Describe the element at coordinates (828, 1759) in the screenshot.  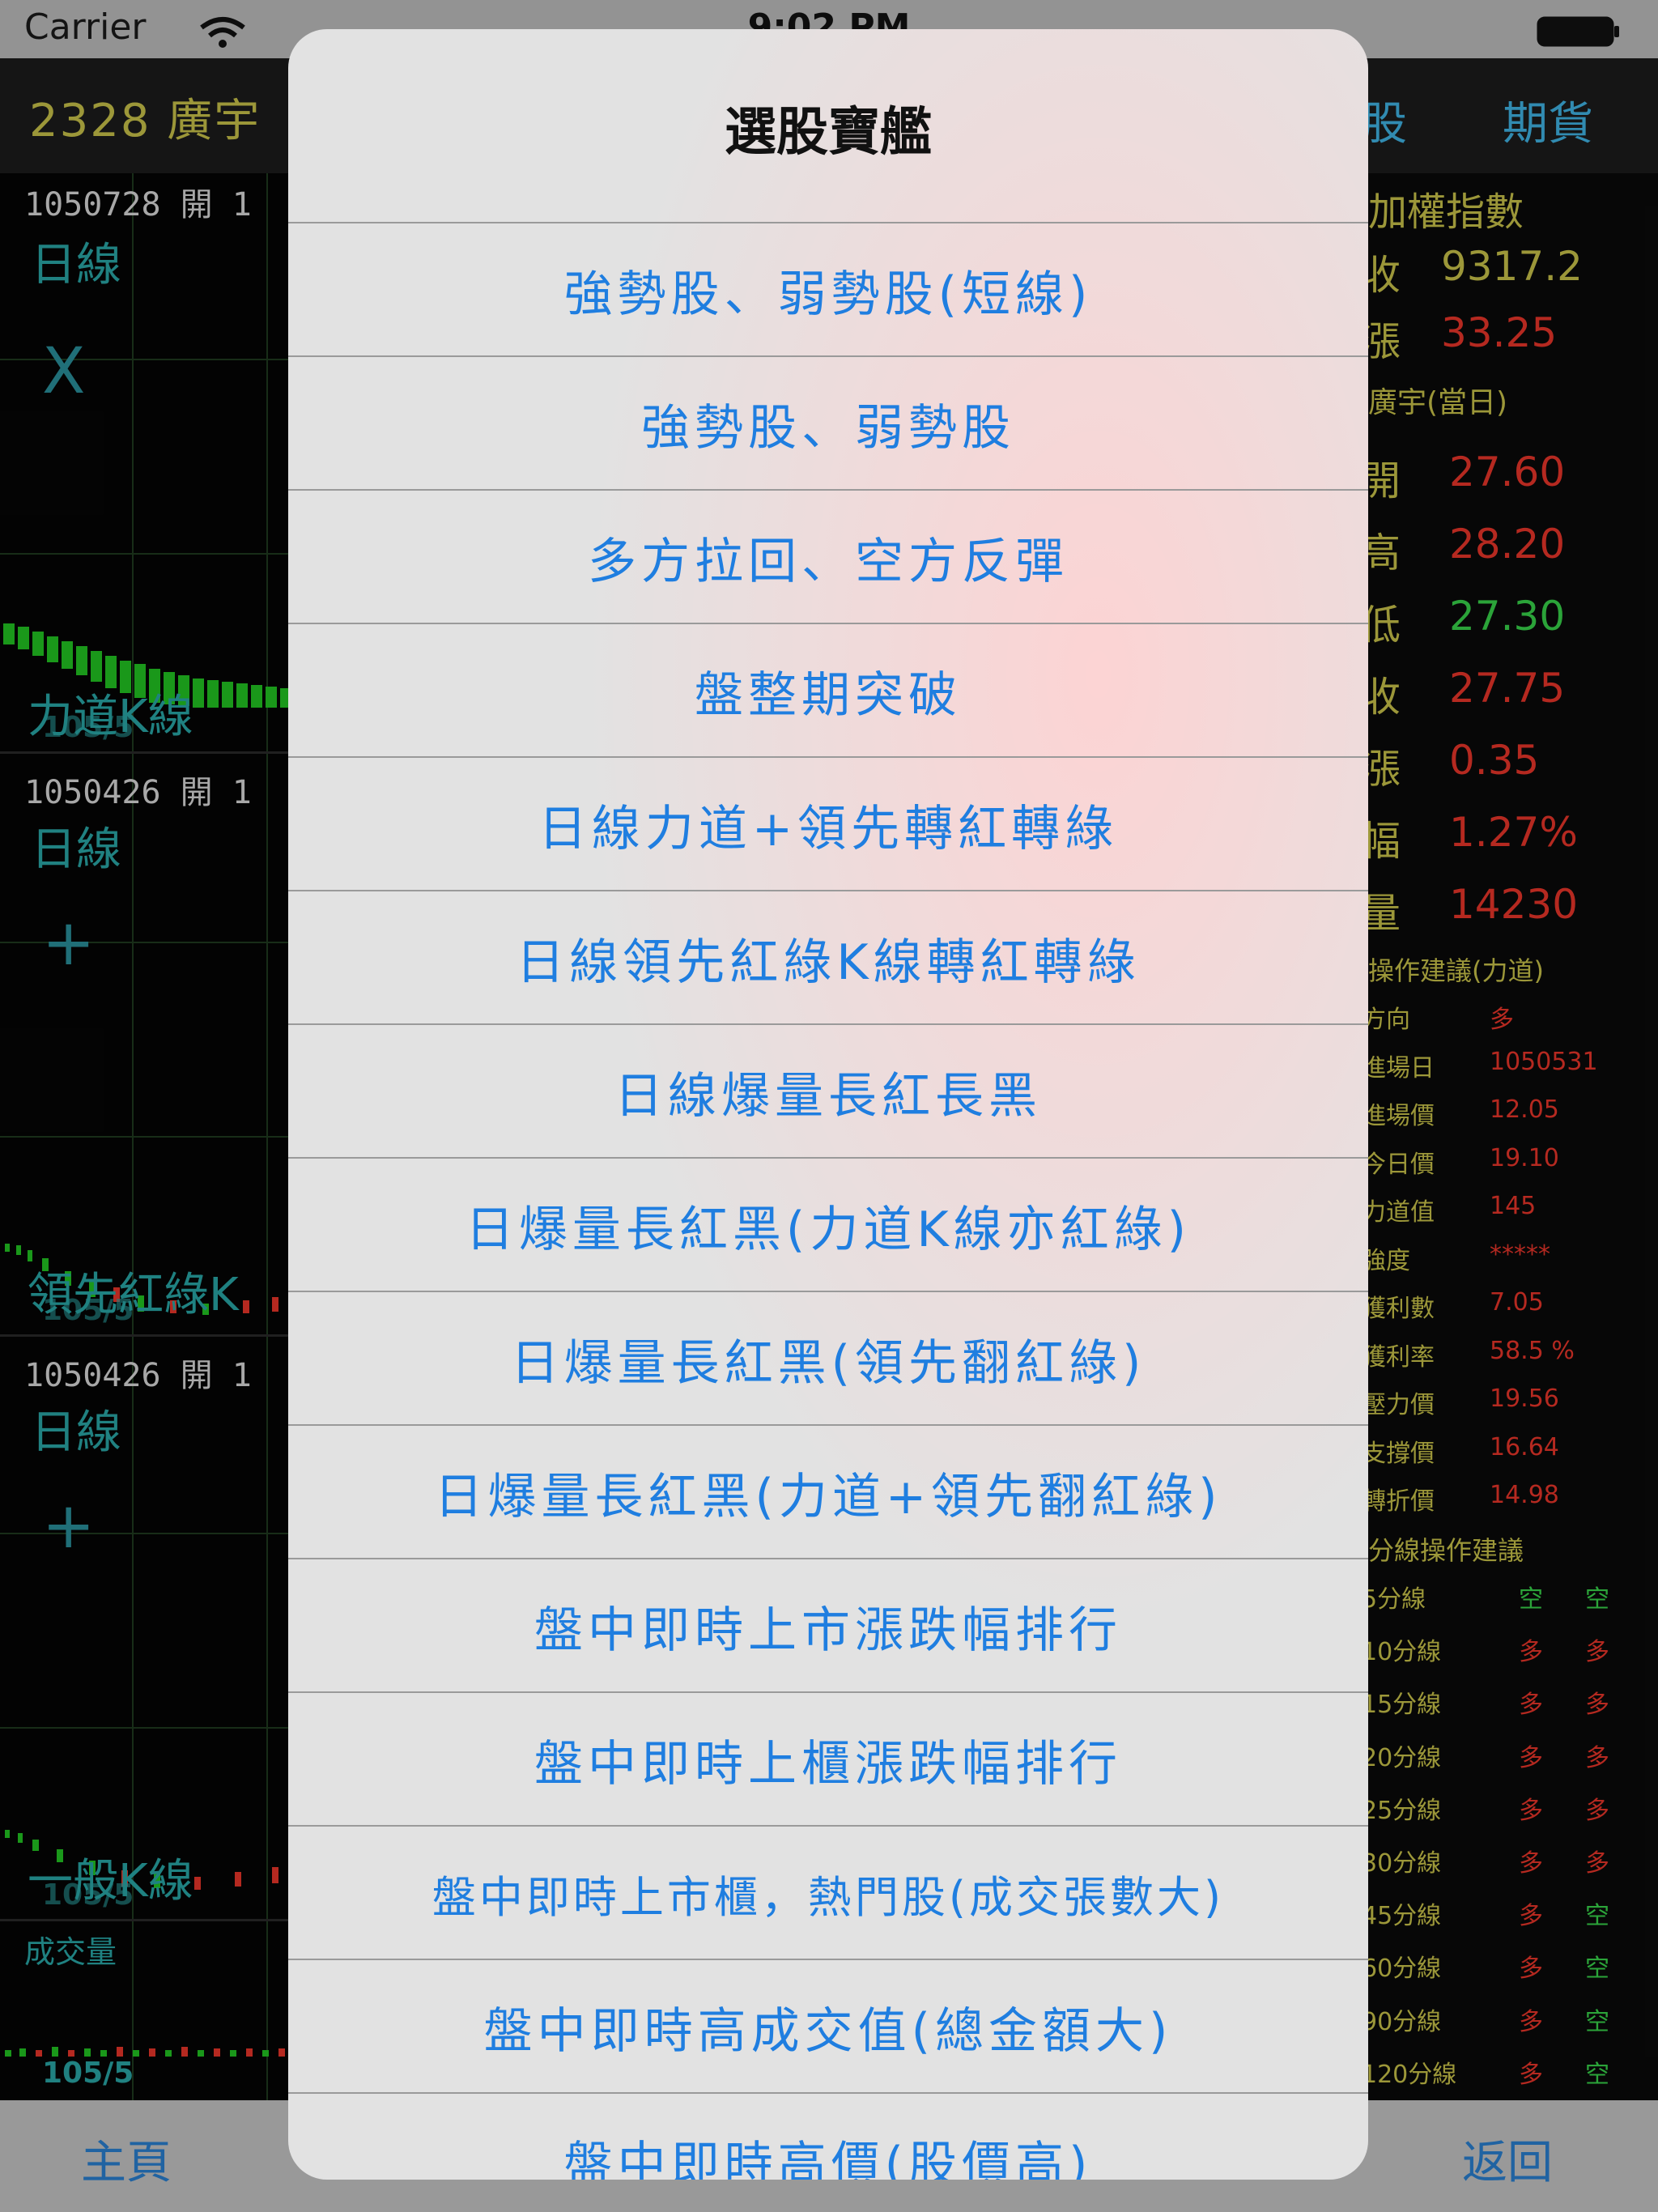
I see `sheet-option: 盤中即時上櫃漲跌幅排行` at that location.